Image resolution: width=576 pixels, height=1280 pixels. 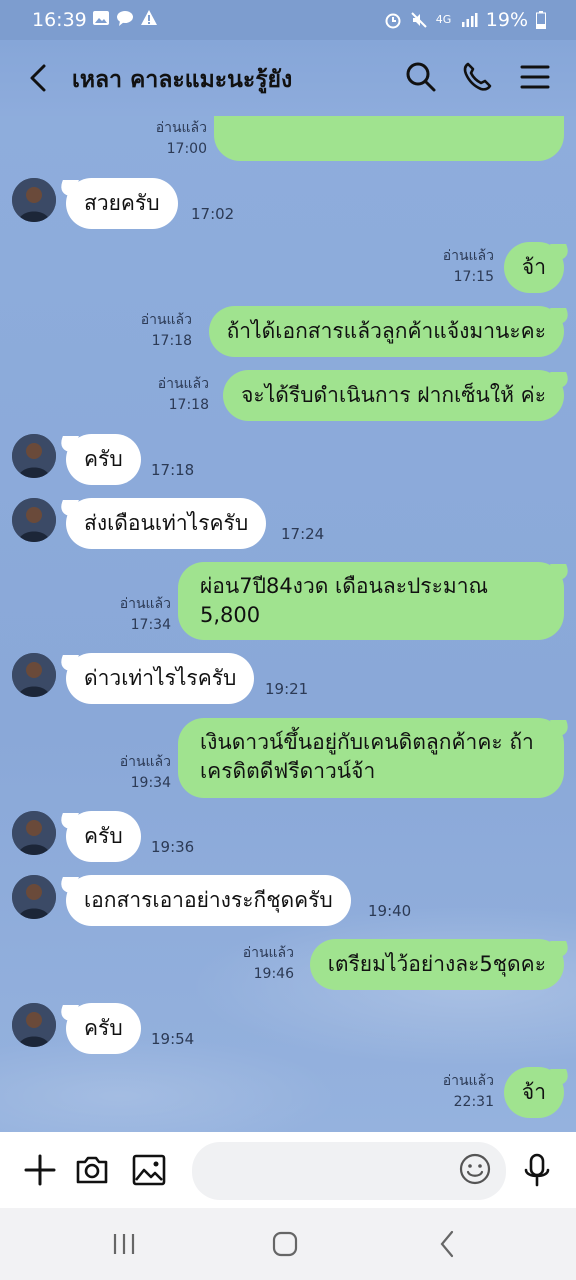 I want to click on message-time: 19:34, so click(x=150, y=783).